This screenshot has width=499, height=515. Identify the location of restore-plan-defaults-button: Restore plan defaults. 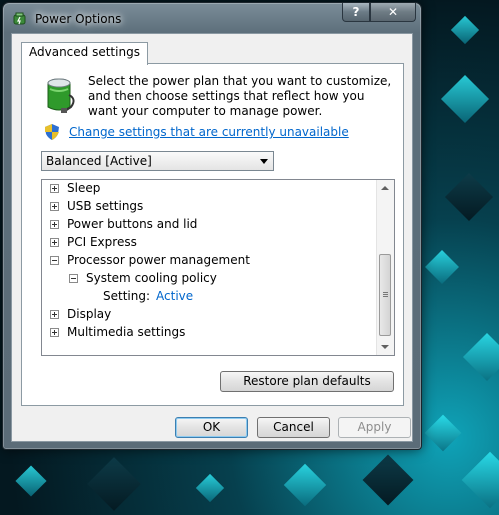
(307, 381).